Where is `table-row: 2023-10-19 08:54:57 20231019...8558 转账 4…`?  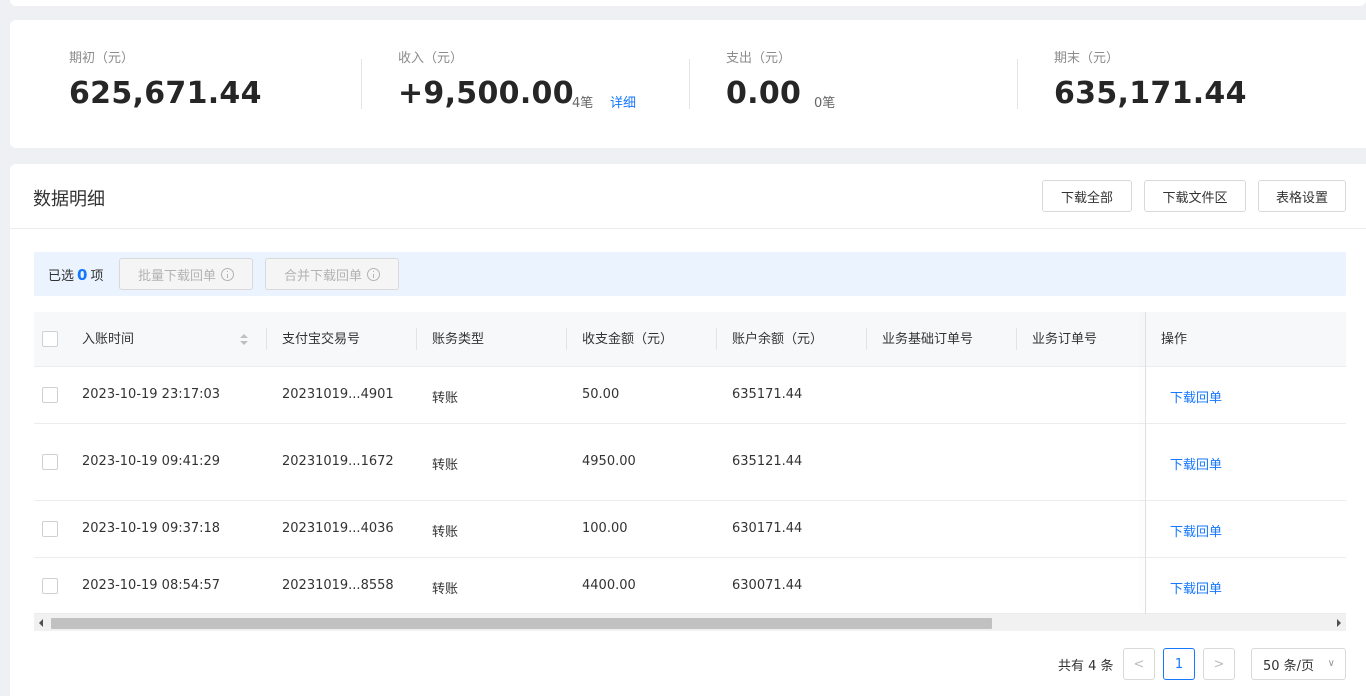
table-row: 2023-10-19 08:54:57 20231019...8558 转账 4… is located at coordinates (690, 586).